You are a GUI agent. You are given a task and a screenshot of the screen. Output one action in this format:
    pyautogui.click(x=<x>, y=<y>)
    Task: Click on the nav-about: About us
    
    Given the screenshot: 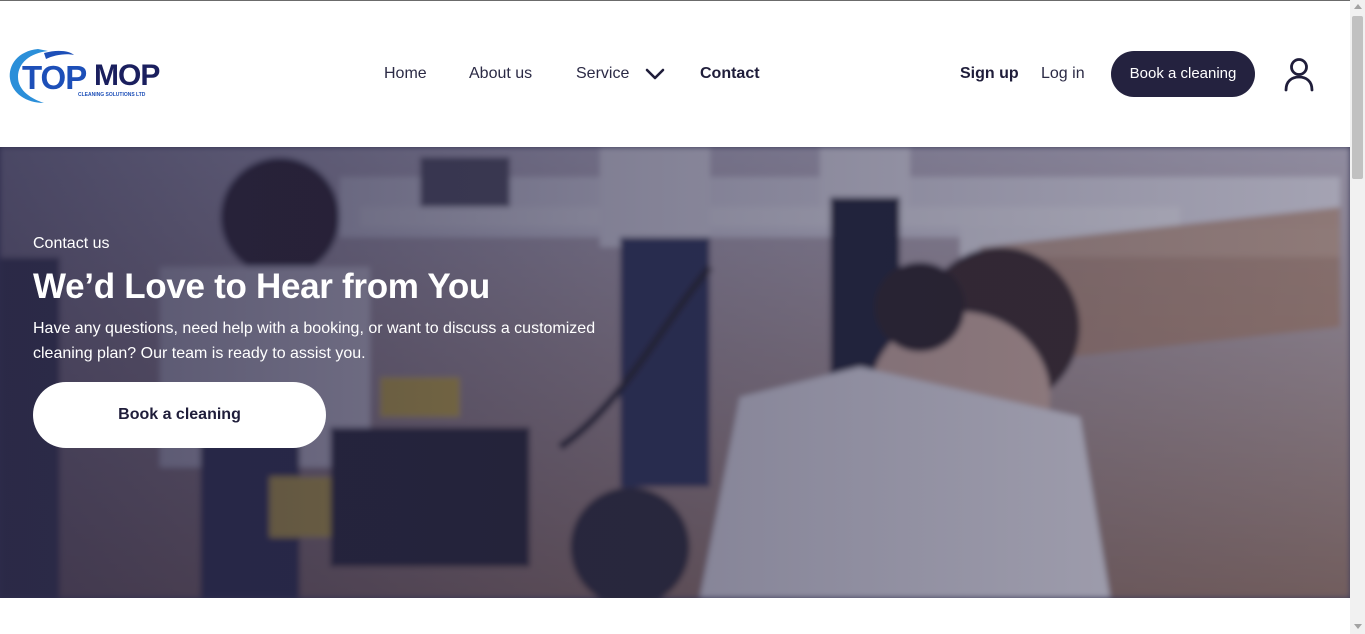 What is the action you would take?
    pyautogui.click(x=500, y=74)
    